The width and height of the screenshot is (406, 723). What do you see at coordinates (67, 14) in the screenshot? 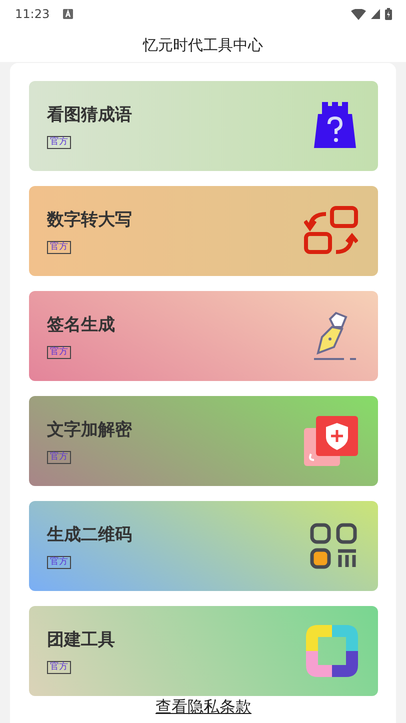
I see `notification-icon` at bounding box center [67, 14].